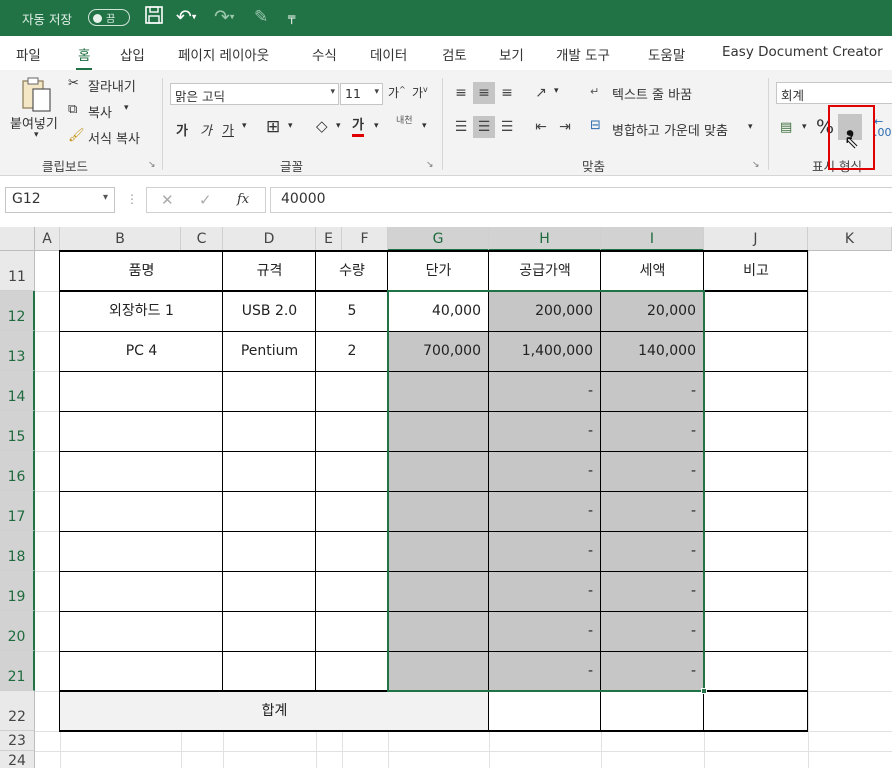 Image resolution: width=892 pixels, height=768 pixels. What do you see at coordinates (652, 239) in the screenshot?
I see `column-header-i: I` at bounding box center [652, 239].